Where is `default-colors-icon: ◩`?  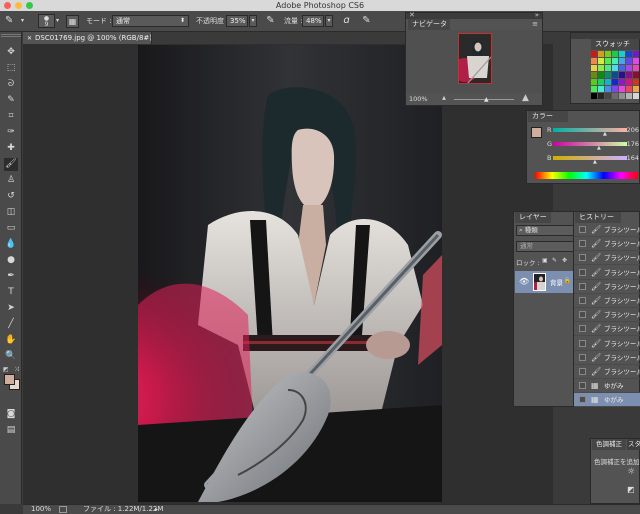 default-colors-icon: ◩ is located at coordinates (6, 369).